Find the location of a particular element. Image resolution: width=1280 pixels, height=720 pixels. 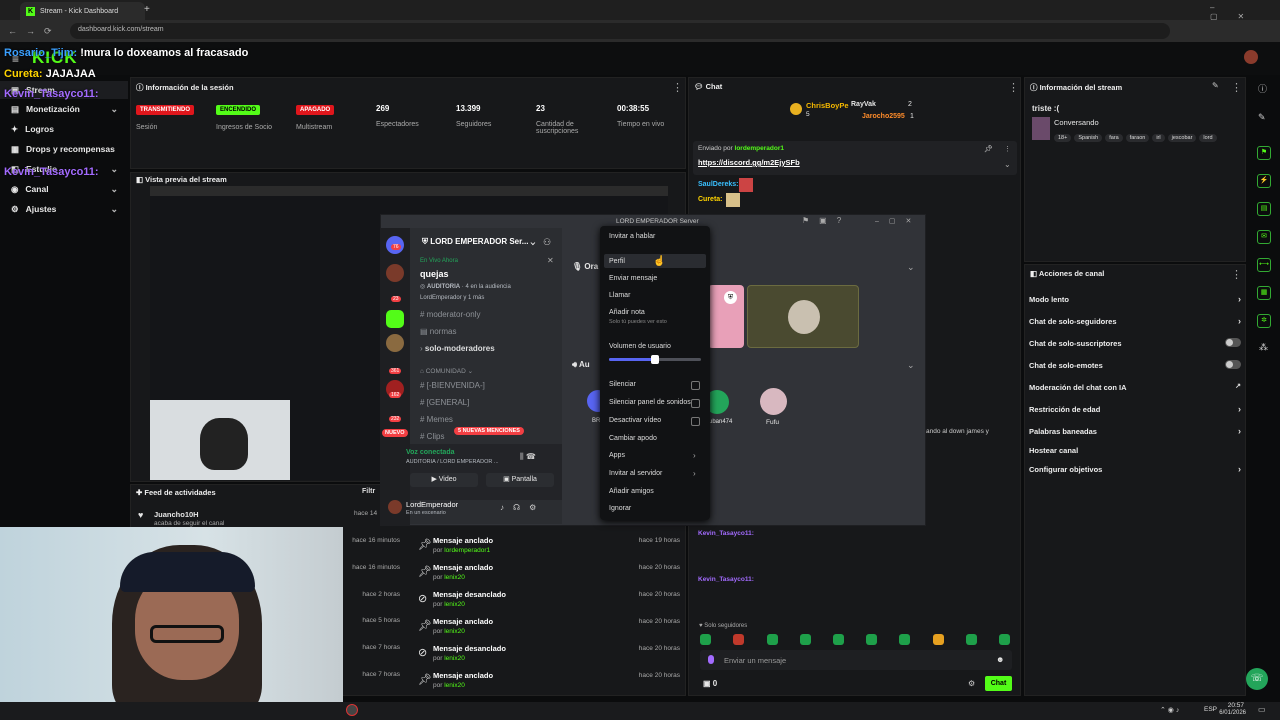

channel-item: # moderator-only is located at coordinates (450, 314).